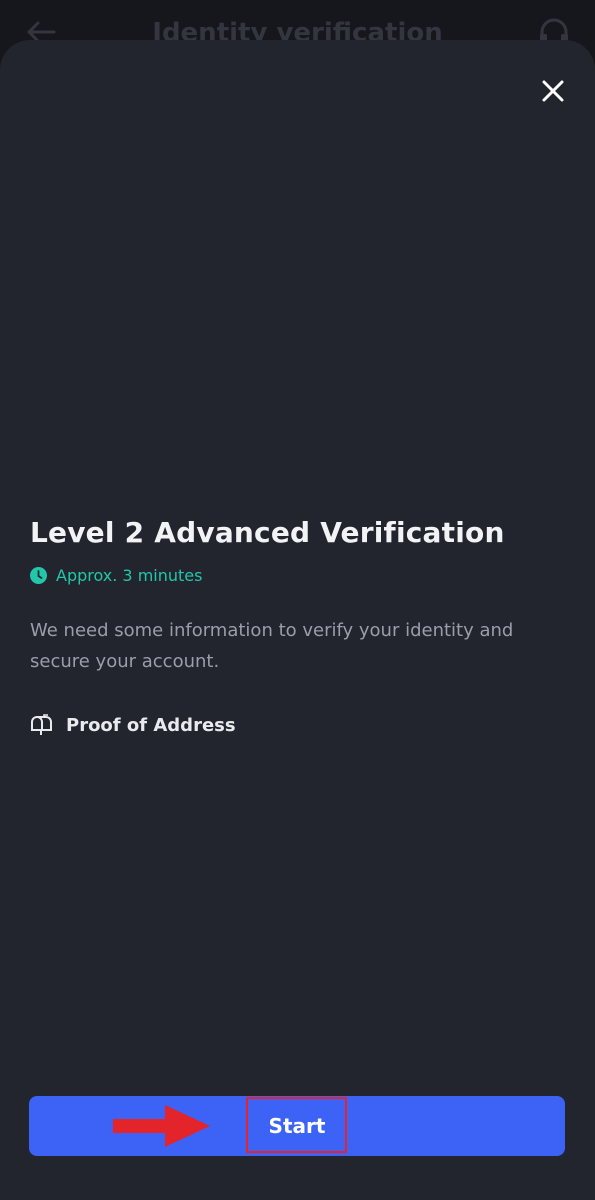  Describe the element at coordinates (553, 91) in the screenshot. I see `close-icon` at that location.